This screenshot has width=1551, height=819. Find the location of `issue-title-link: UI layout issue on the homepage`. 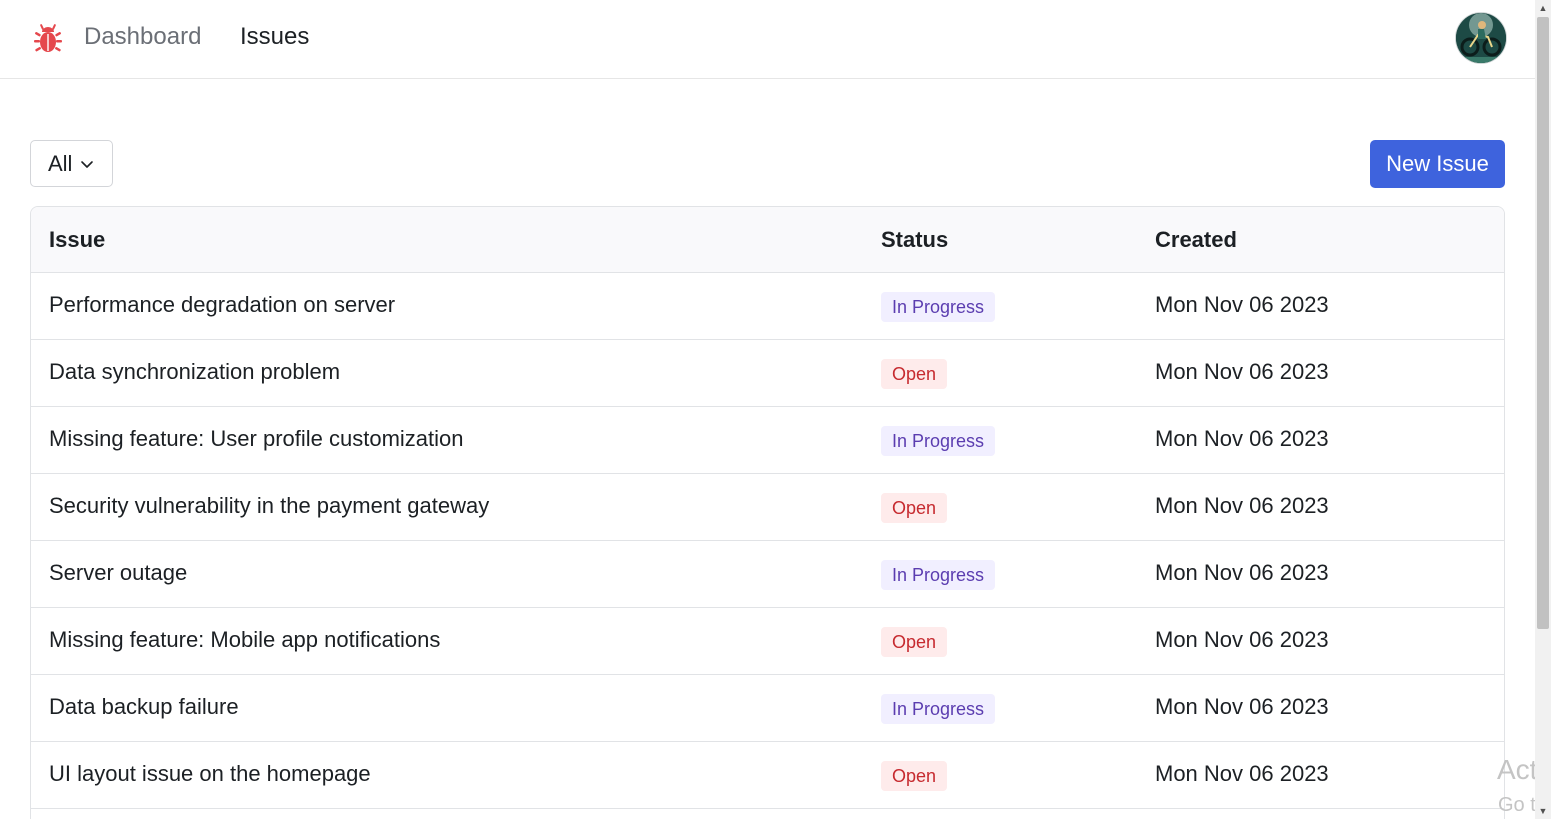

issue-title-link: UI layout issue on the homepage is located at coordinates (210, 774).